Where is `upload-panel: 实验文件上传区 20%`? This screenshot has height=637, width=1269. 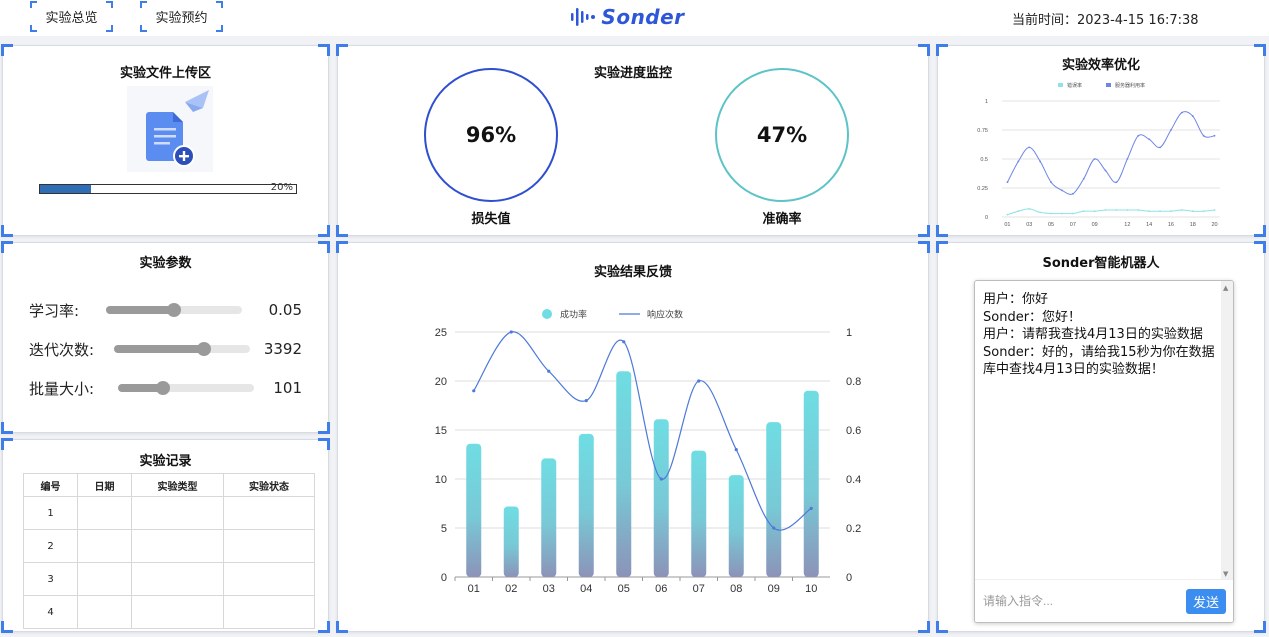 upload-panel: 实验文件上传区 20% is located at coordinates (165, 140).